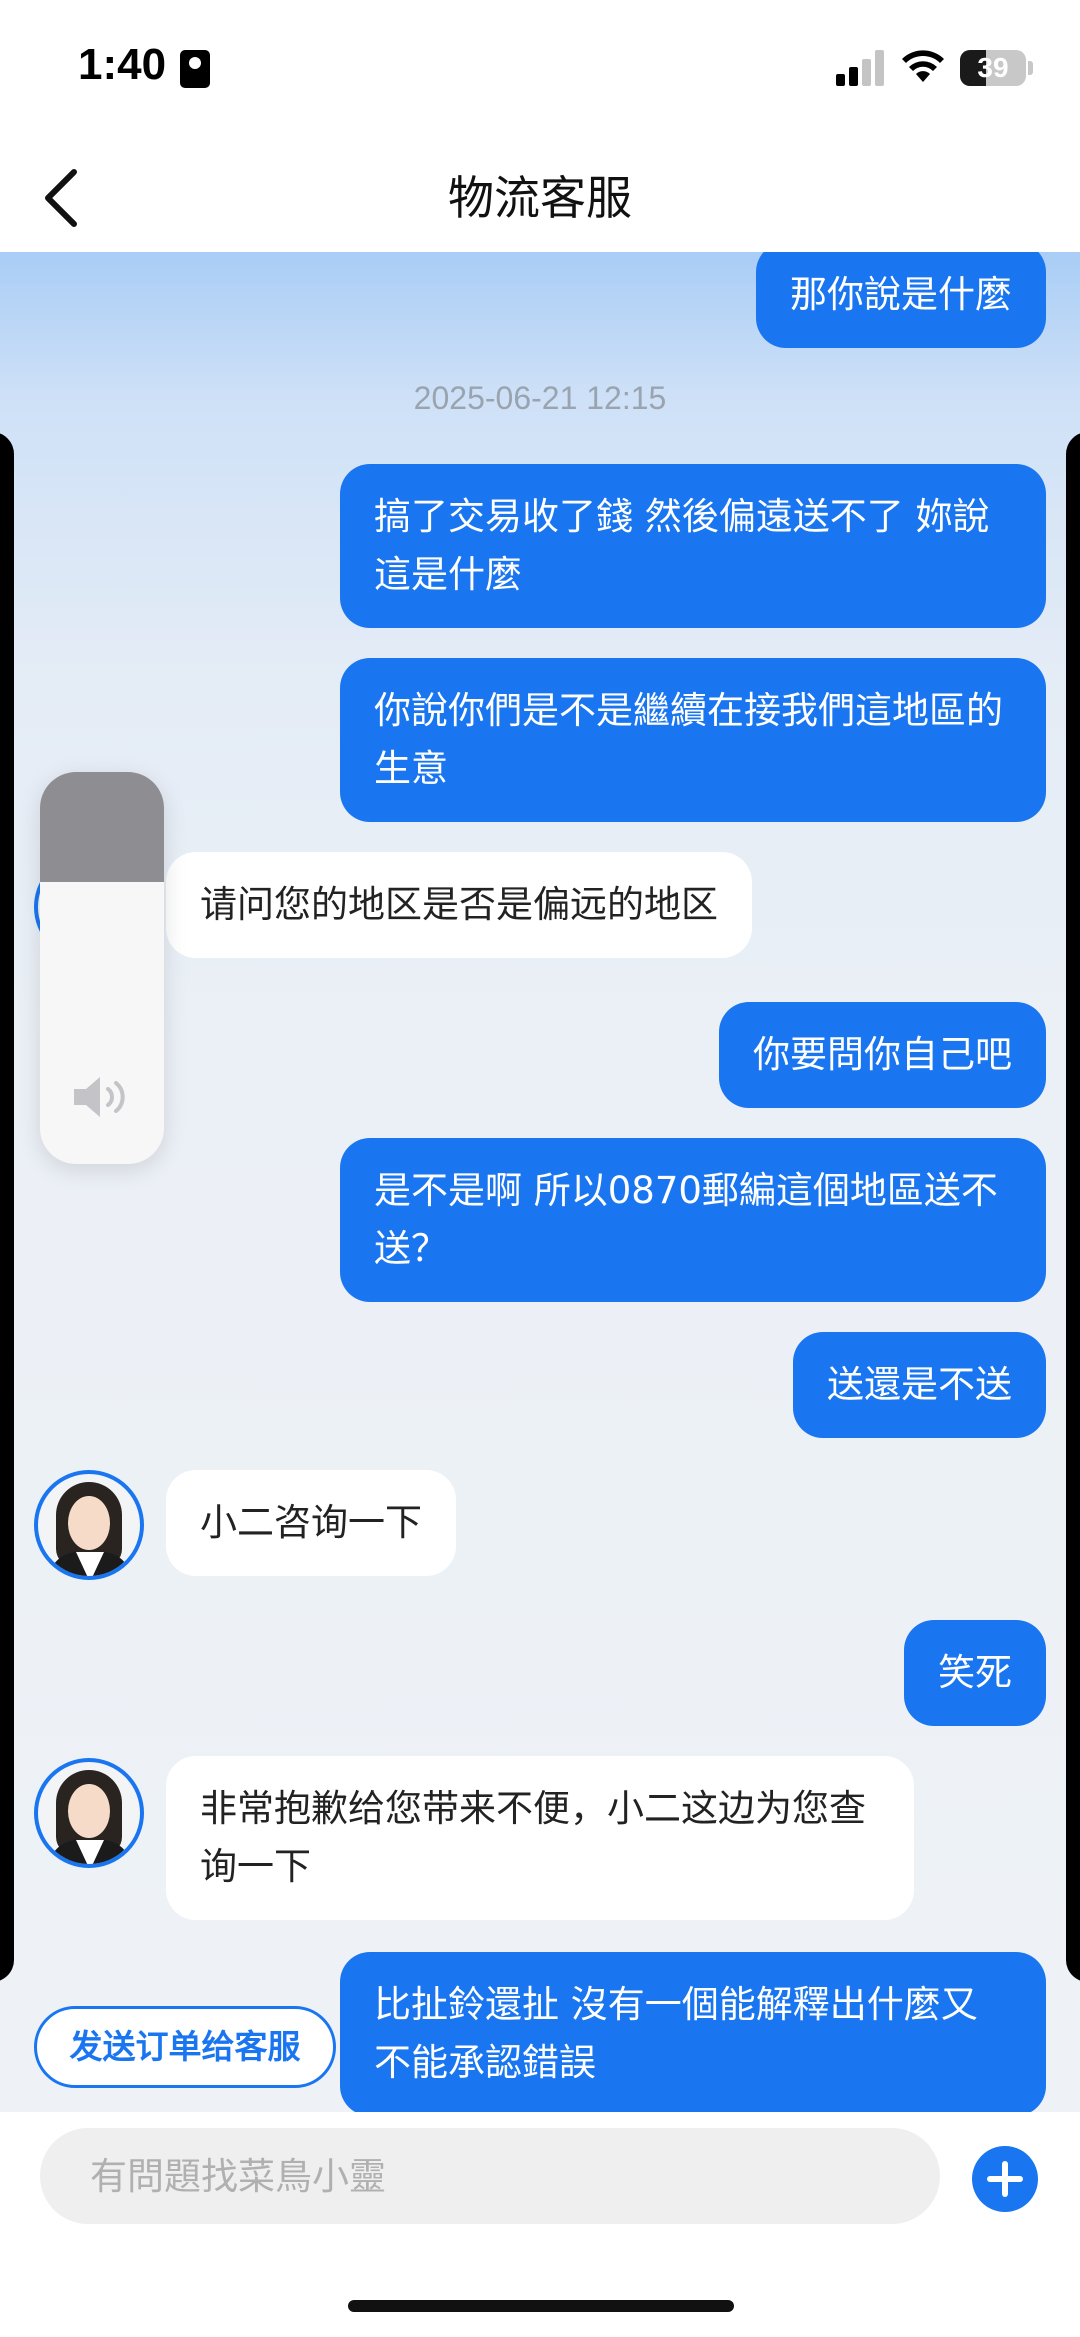 The height and width of the screenshot is (2337, 1080). Describe the element at coordinates (540, 70) in the screenshot. I see `status-bar: 1:40 39` at that location.